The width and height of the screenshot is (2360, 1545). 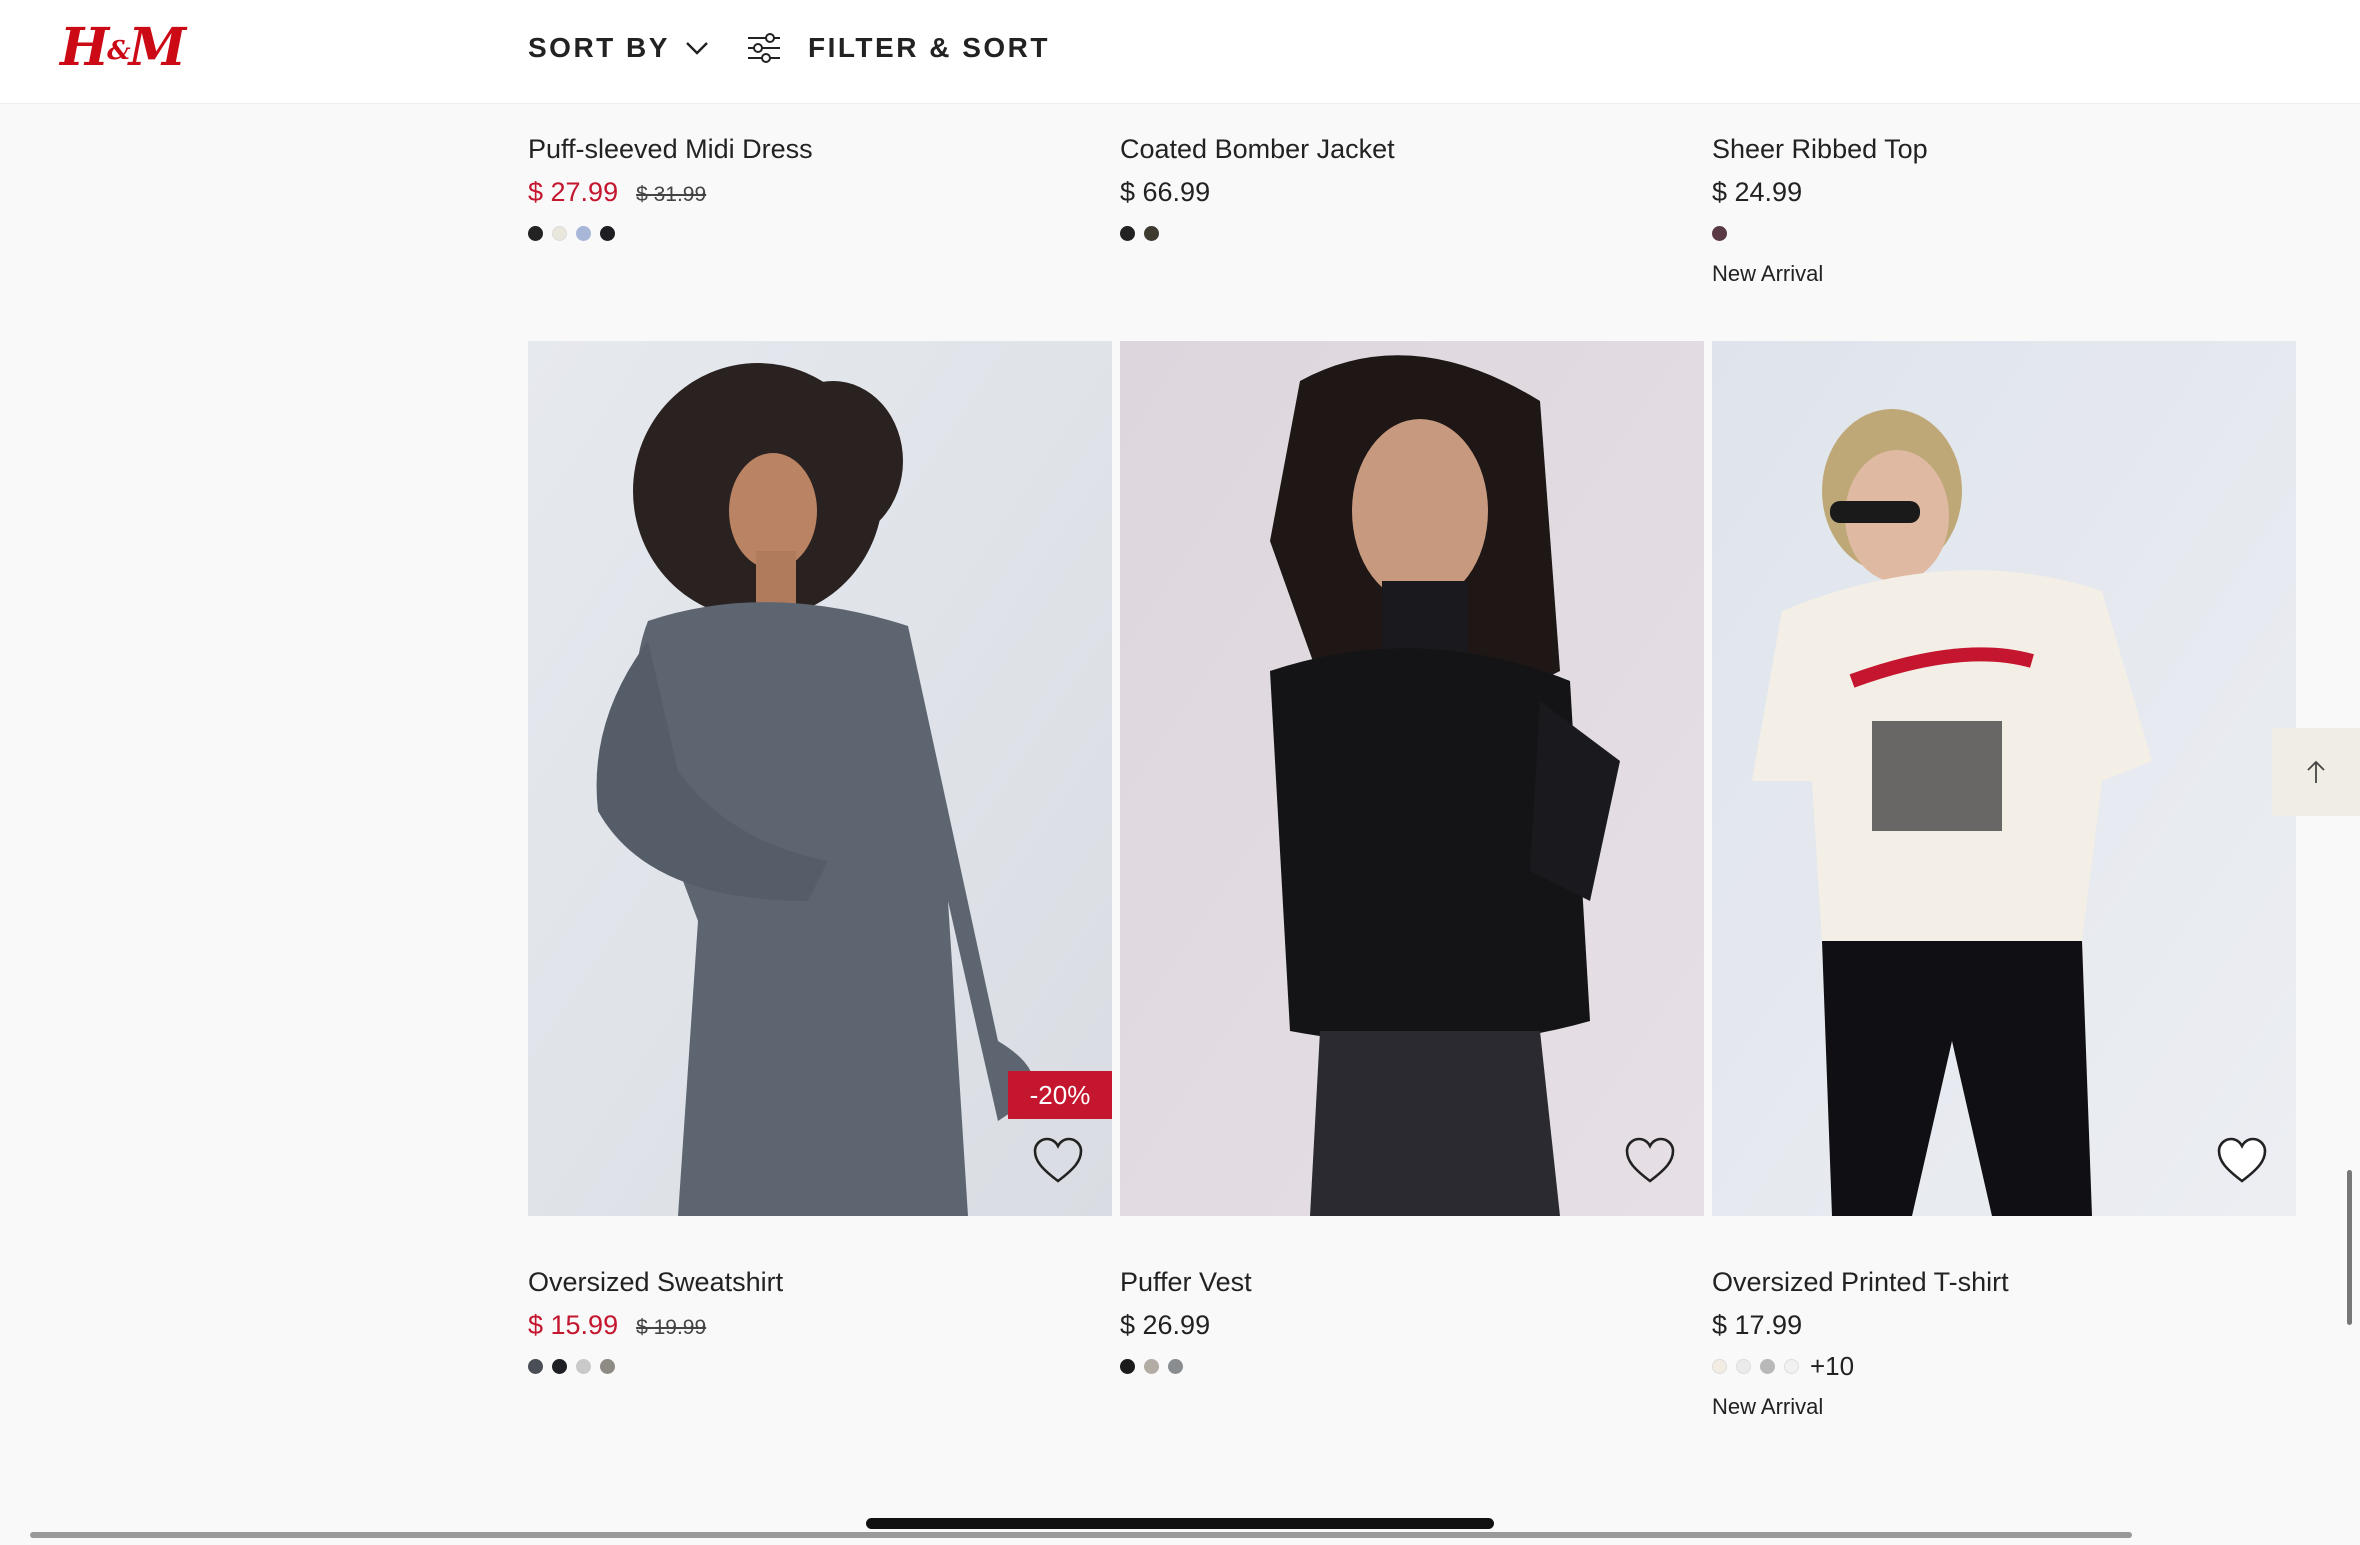 What do you see at coordinates (573, 1325) in the screenshot?
I see `sale-price: $ 15.99` at bounding box center [573, 1325].